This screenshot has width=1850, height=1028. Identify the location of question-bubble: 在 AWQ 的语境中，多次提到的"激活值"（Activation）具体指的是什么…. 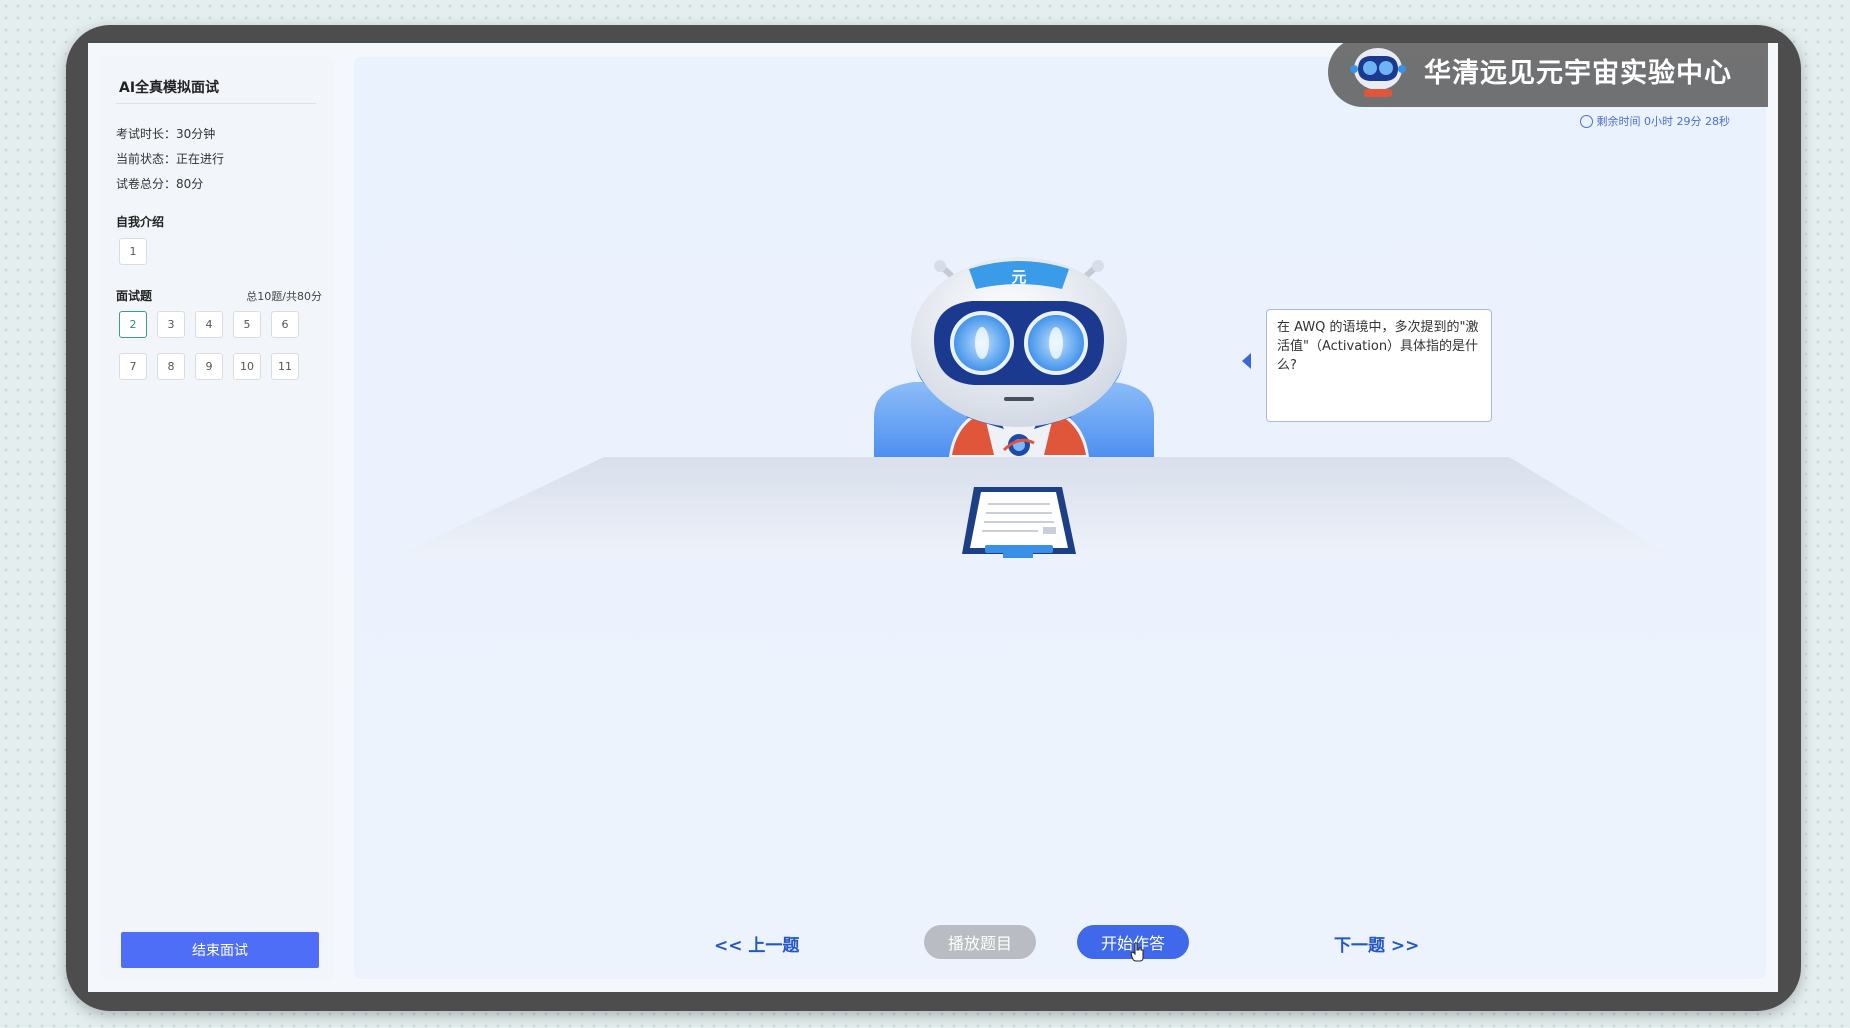
(1379, 365).